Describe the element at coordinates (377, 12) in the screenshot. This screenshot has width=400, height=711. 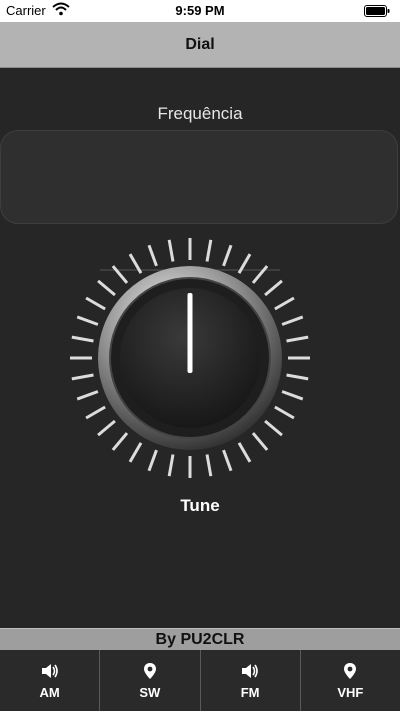
I see `battery-icon` at that location.